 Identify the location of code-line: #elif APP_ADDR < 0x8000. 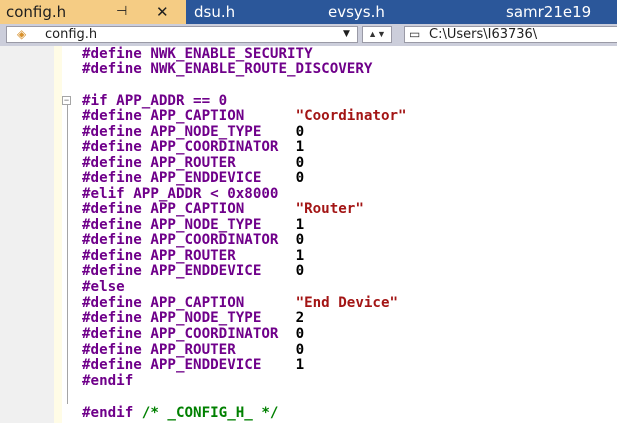
(180, 194).